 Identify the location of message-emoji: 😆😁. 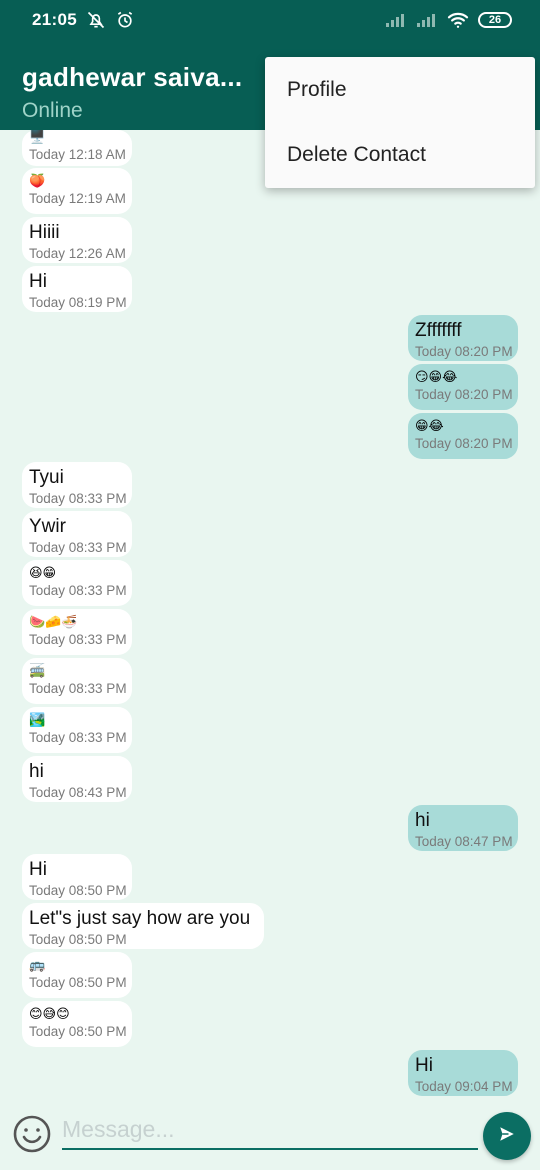
(43, 572).